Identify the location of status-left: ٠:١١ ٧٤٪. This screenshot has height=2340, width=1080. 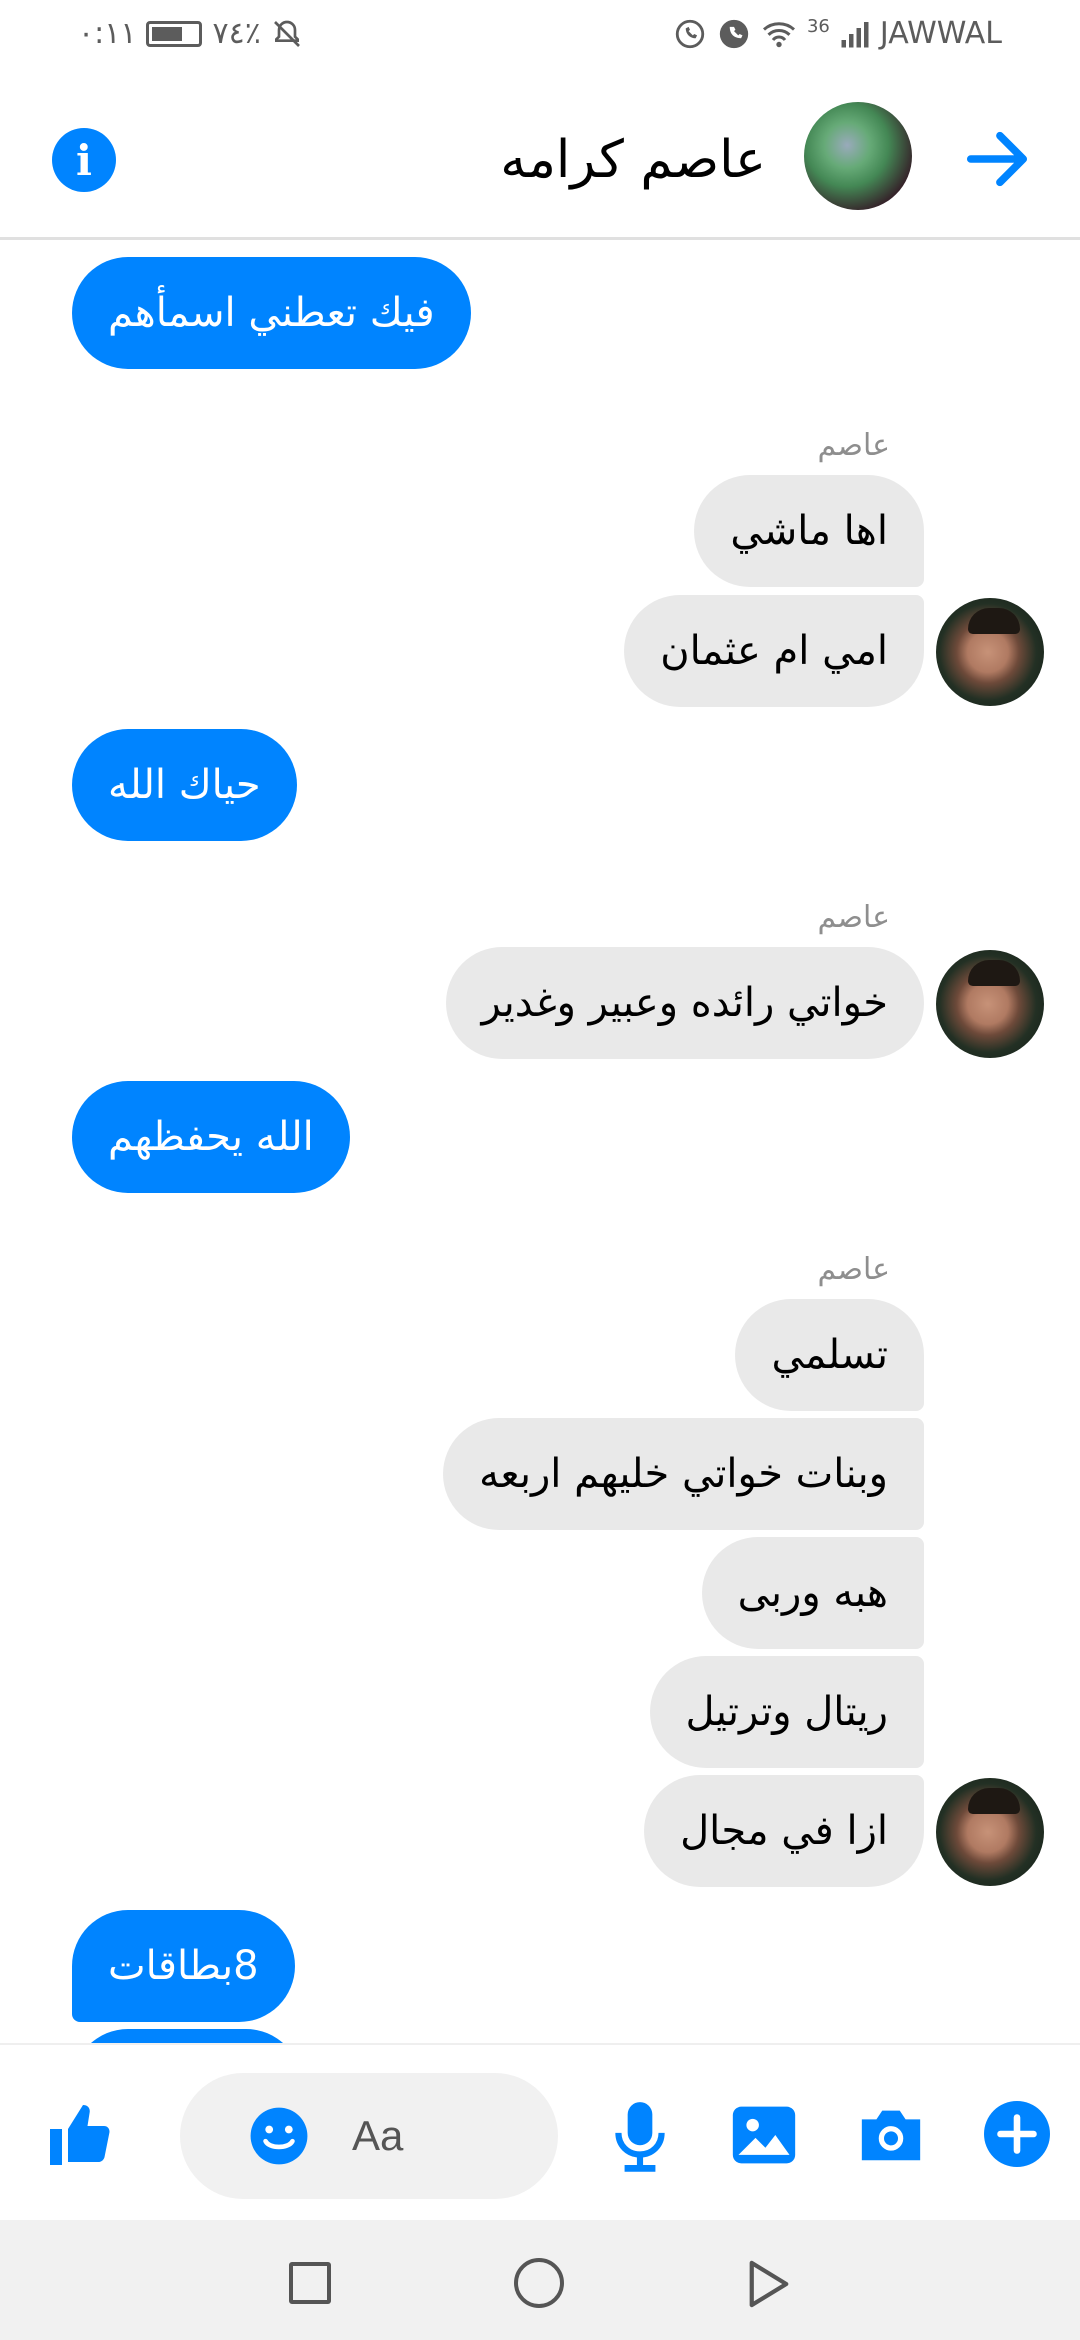
(190, 33).